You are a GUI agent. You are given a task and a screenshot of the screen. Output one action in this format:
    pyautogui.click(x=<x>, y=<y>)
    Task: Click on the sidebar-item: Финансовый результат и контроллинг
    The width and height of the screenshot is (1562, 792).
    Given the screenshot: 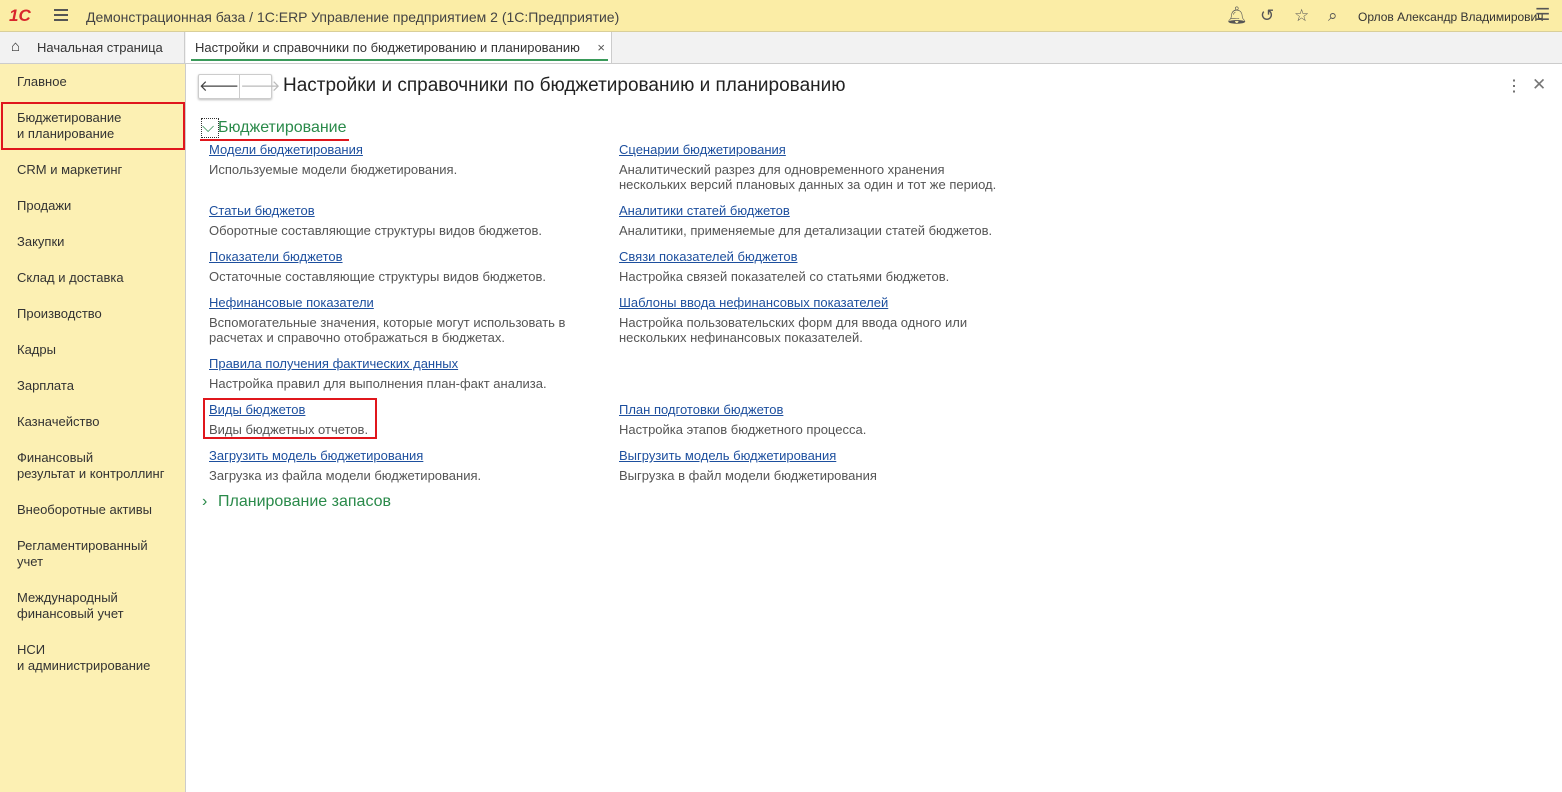 What is the action you would take?
    pyautogui.click(x=90, y=466)
    